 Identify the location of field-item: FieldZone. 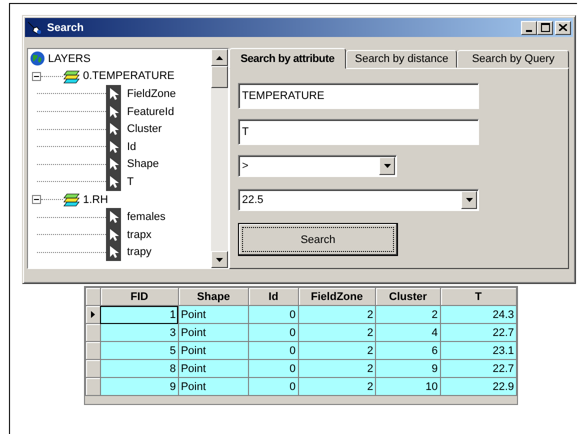
(151, 94).